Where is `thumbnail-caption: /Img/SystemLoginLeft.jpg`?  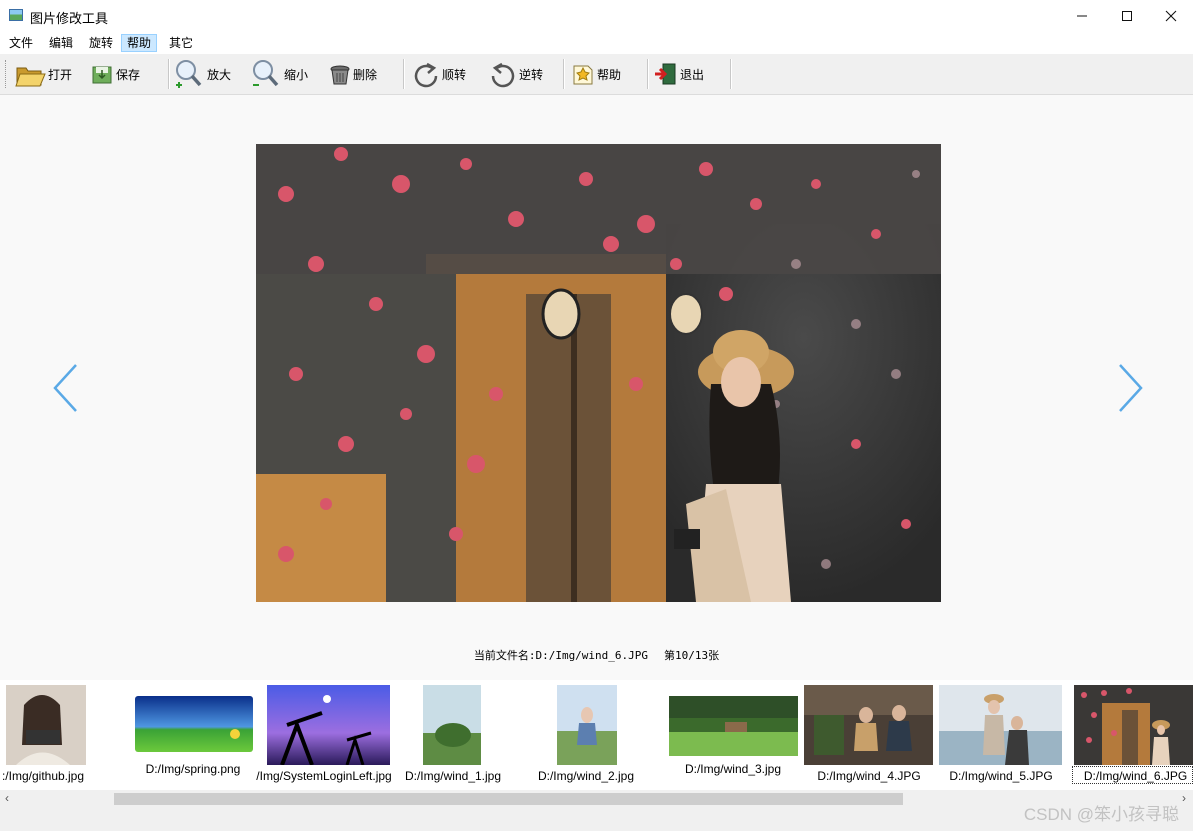 thumbnail-caption: /Img/SystemLoginLeft.jpg is located at coordinates (324, 776).